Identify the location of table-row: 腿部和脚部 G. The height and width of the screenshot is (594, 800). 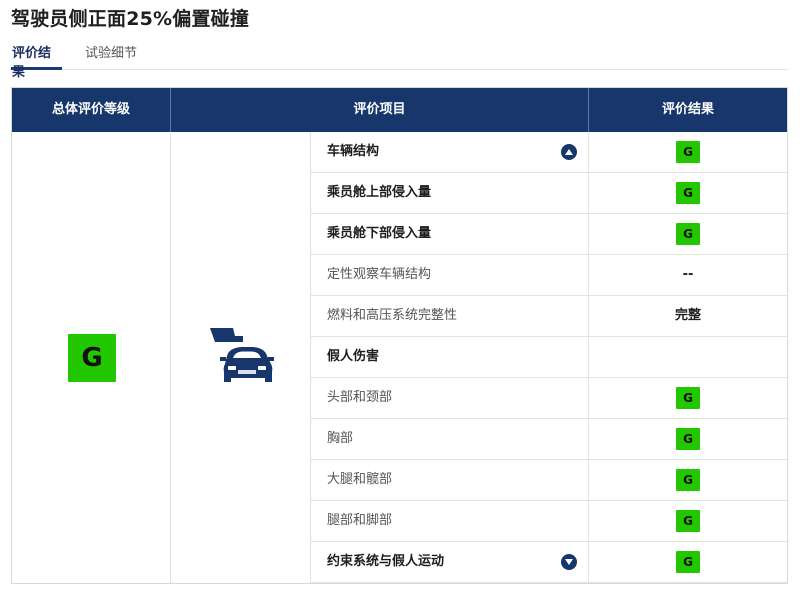
(549, 521).